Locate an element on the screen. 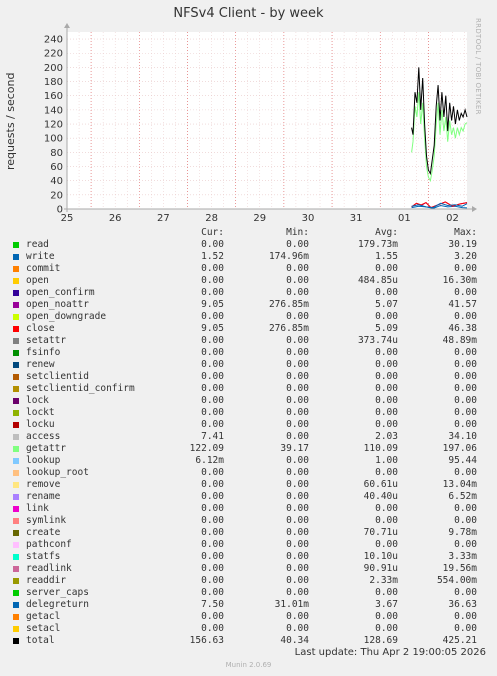 This screenshot has height=676, width=497. legend-row: setclientid_confirm 0.00 0.00 0.00 0.00 is located at coordinates (247, 389).